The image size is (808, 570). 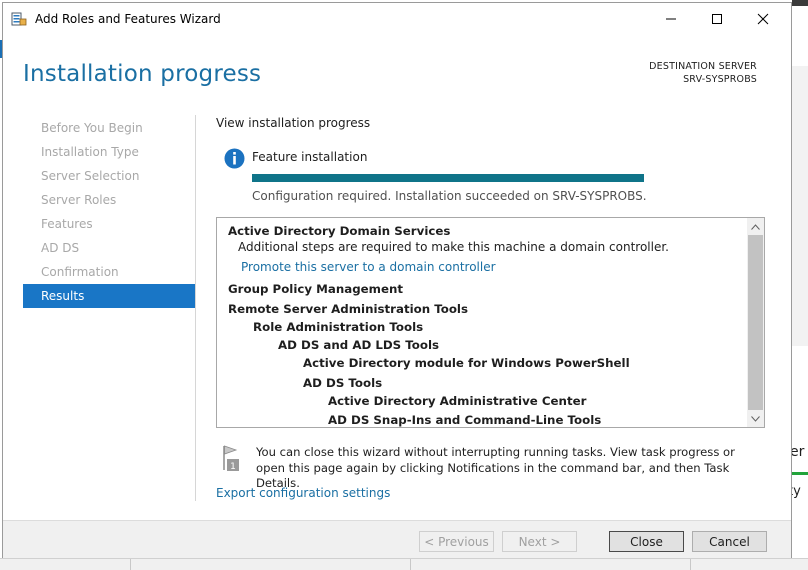 What do you see at coordinates (465, 420) in the screenshot?
I see `results-item-ad-snapins: AD DS Snap-Ins and Command-Line Tools` at bounding box center [465, 420].